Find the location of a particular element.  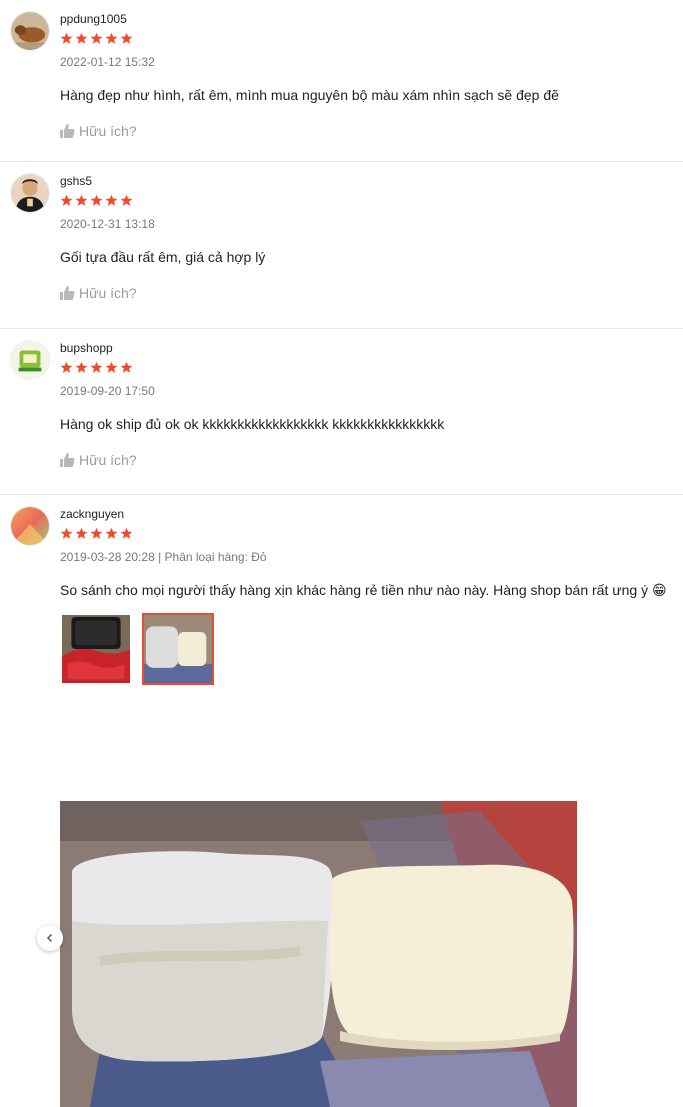

chevron-left-icon is located at coordinates (49, 938).